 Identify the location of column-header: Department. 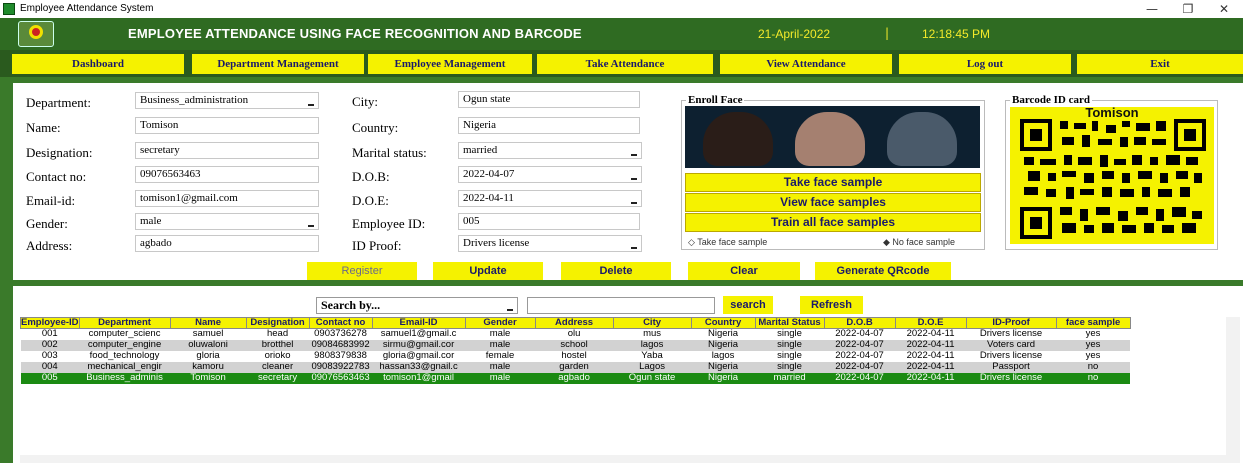
(124, 323).